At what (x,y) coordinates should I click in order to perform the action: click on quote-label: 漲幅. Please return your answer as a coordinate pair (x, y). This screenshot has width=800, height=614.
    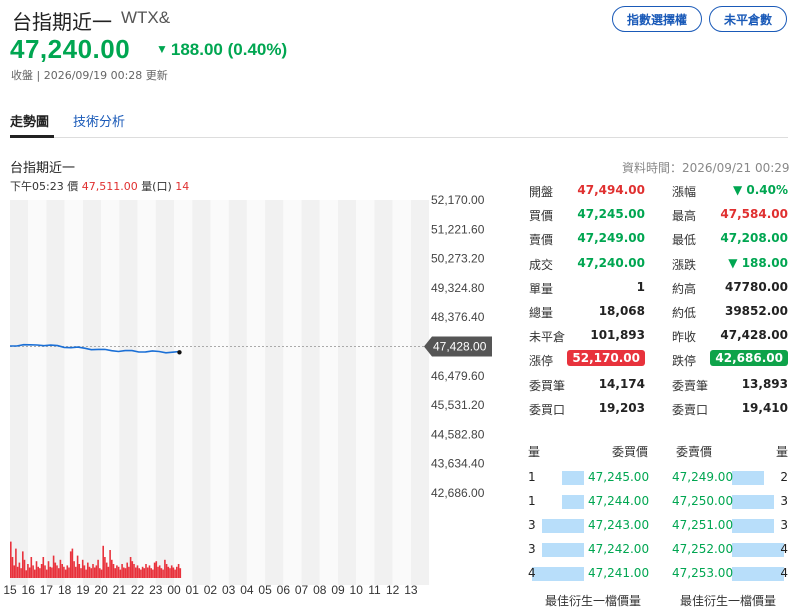
    Looking at the image, I should click on (684, 192).